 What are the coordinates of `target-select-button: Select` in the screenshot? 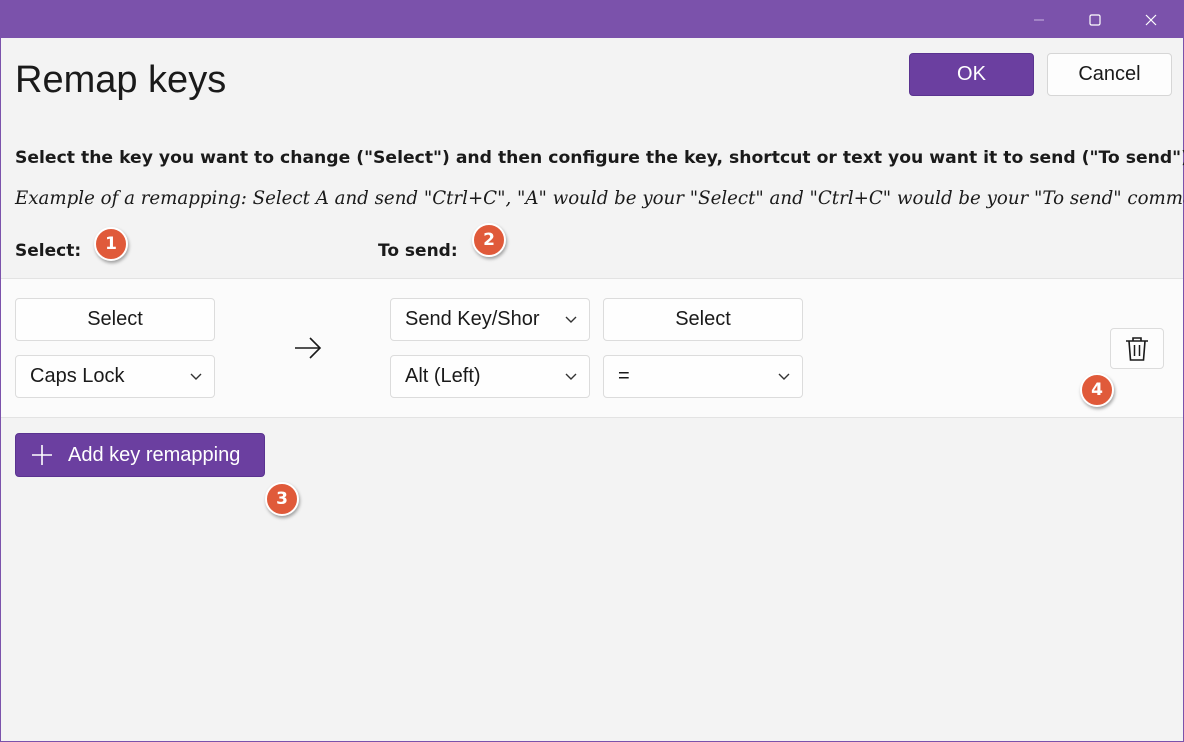 It's located at (703, 319).